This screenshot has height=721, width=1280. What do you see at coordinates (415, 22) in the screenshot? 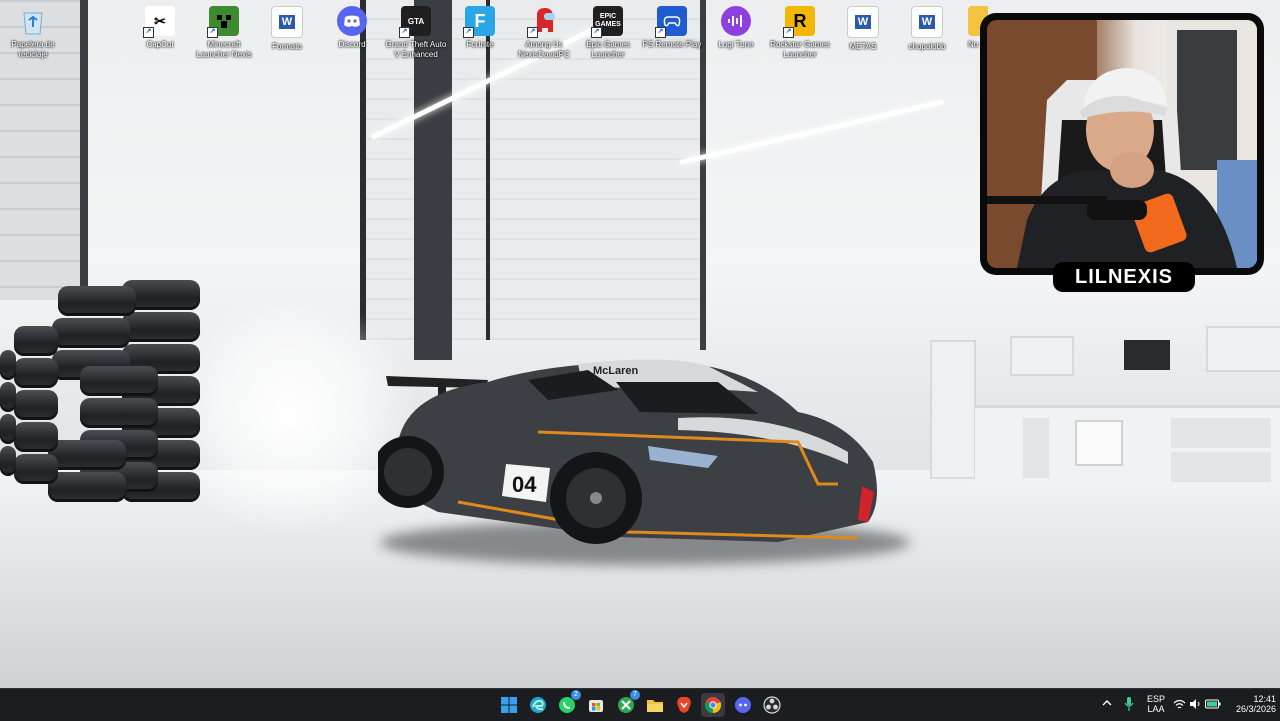
I see `gta-icon: GTA ↗` at bounding box center [415, 22].